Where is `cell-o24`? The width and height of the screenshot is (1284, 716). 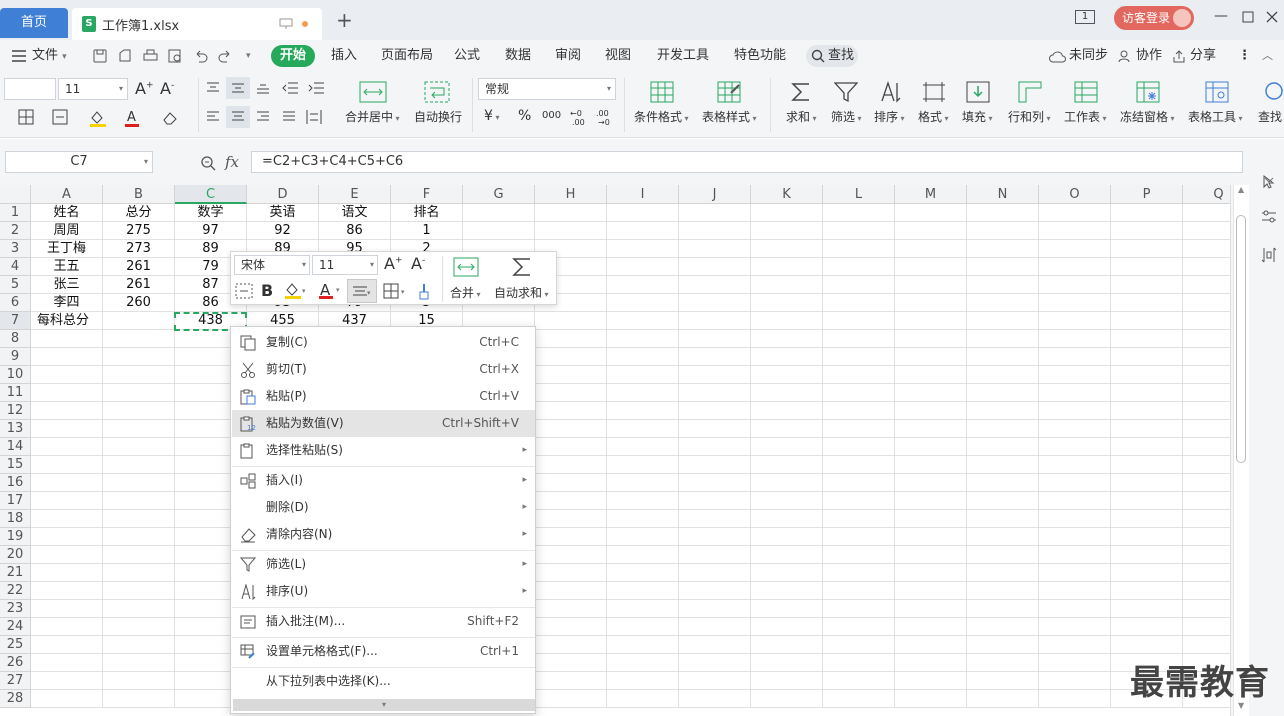
cell-o24 is located at coordinates (1075, 627).